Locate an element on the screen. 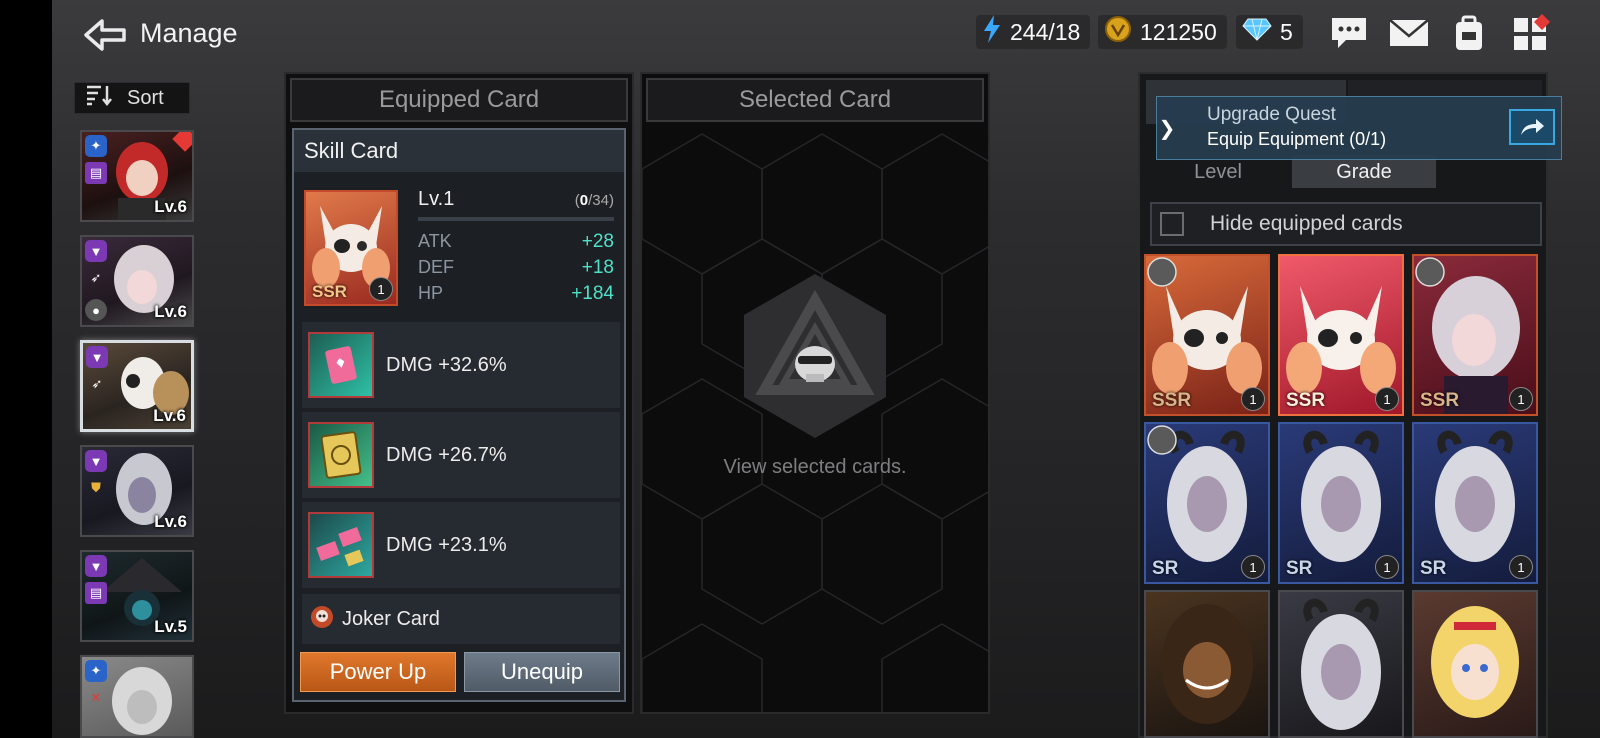 This screenshot has height=738, width=1600. inventory-card-selected: SSR 1 is located at coordinates (1341, 335).